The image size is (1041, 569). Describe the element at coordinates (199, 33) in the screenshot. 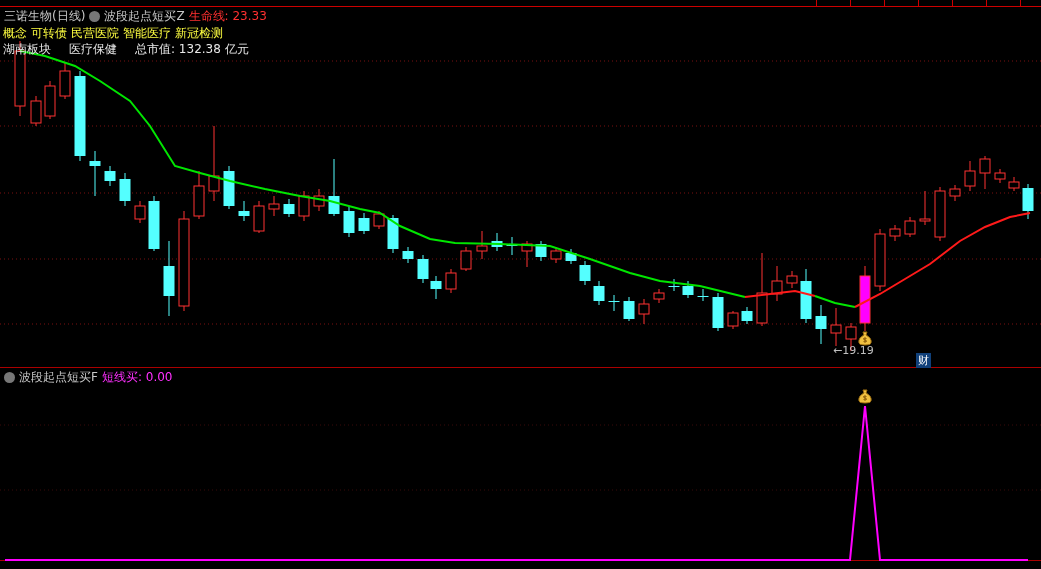

I see `concept-tag: 新冠检测` at that location.